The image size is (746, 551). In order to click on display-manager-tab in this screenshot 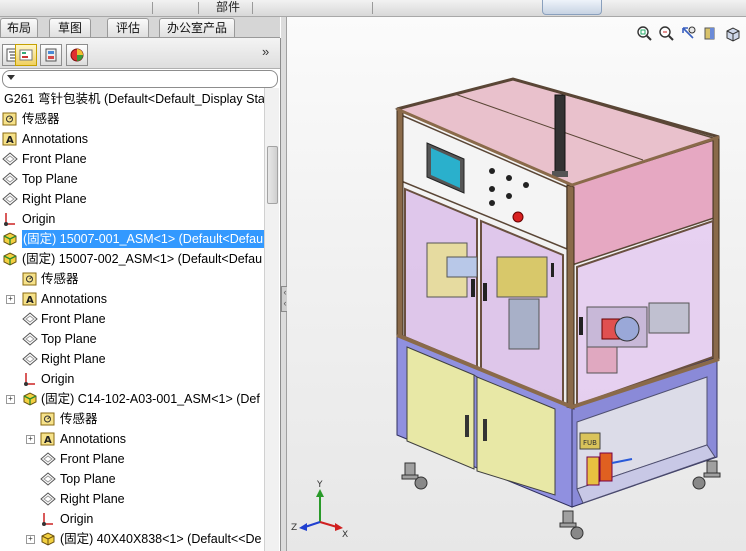, I will do `click(77, 55)`.